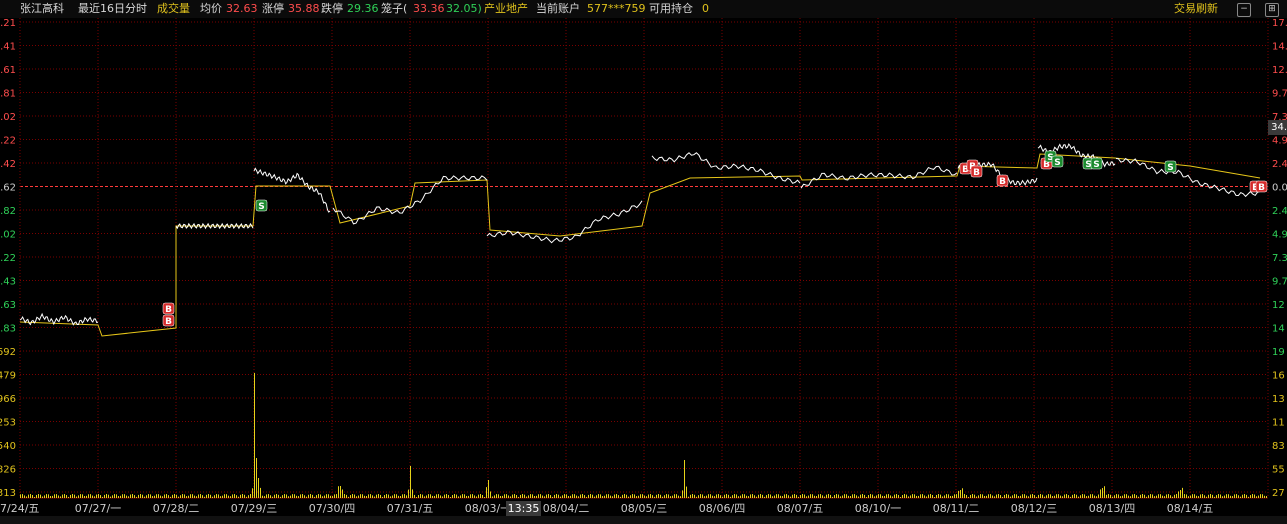  I want to click on date-label: 08/07/五, so click(800, 508).